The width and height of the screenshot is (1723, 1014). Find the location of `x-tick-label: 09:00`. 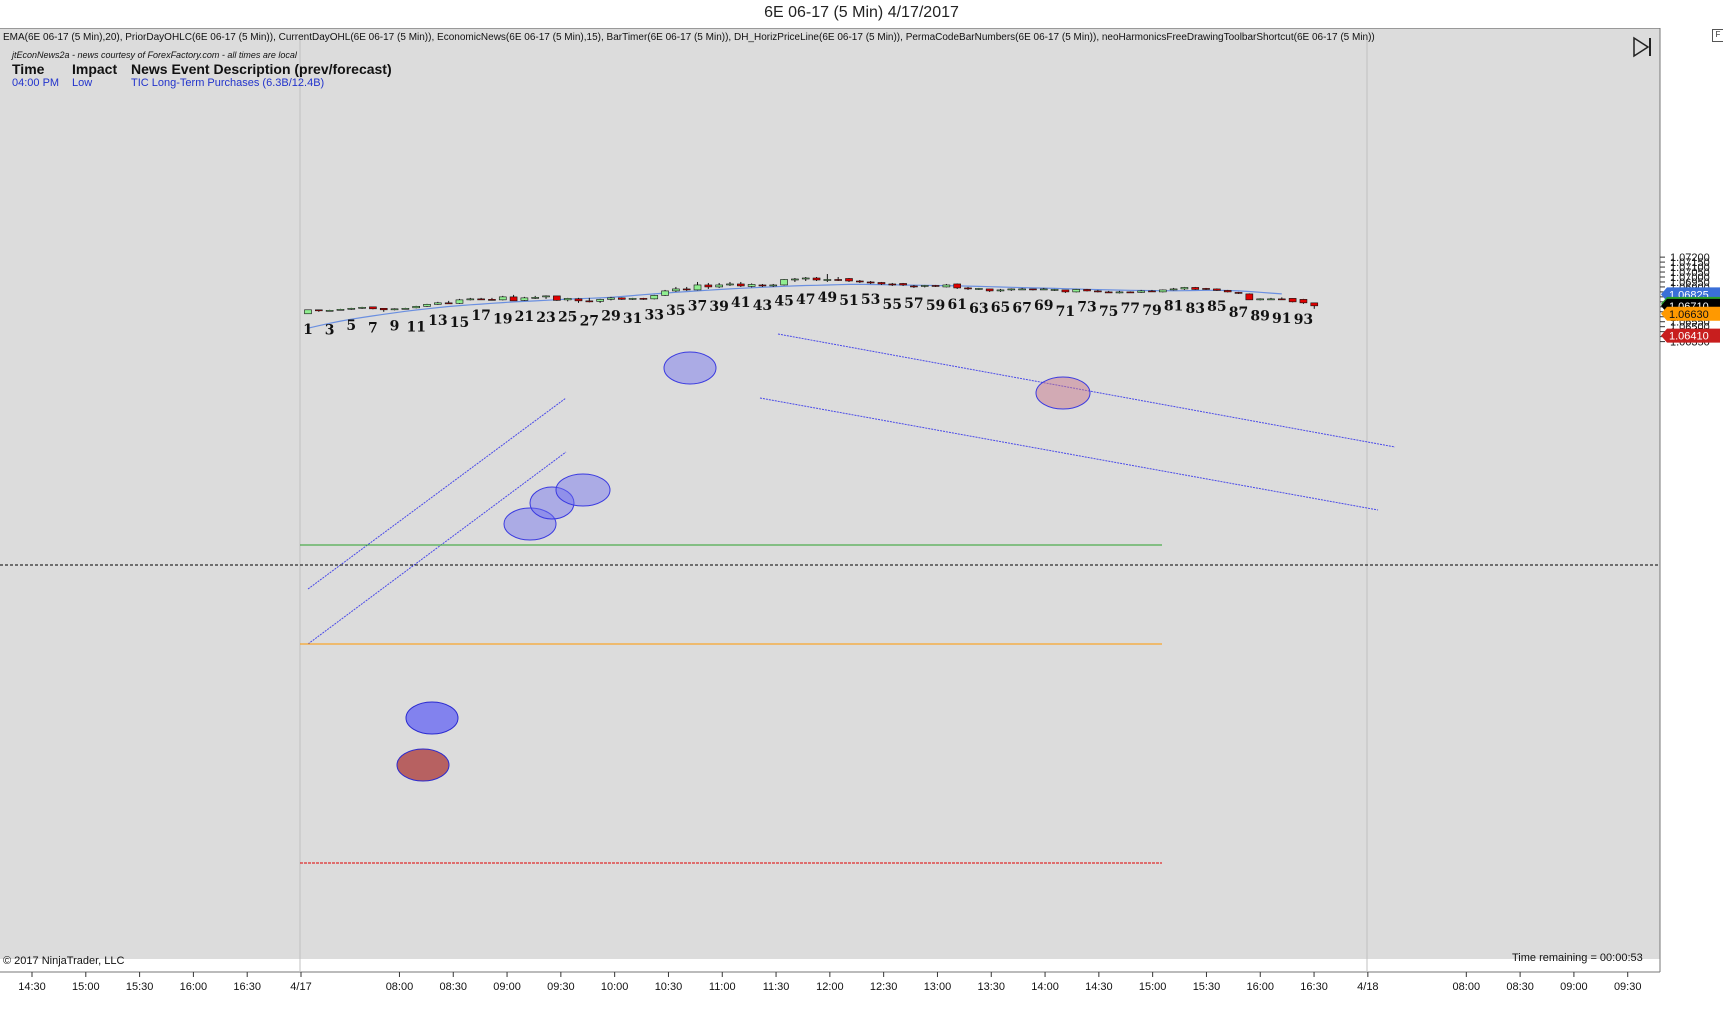

x-tick-label: 09:00 is located at coordinates (1574, 987).